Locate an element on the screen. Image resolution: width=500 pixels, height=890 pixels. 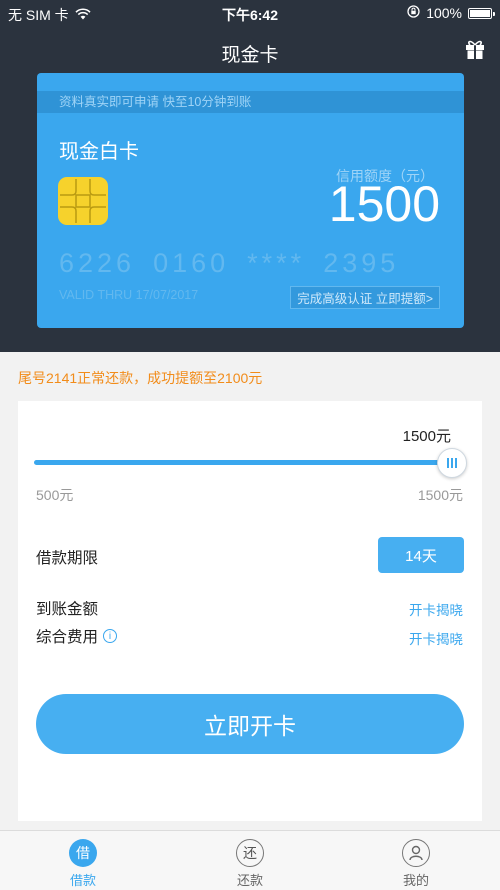
fee-row: 综合费用 i is located at coordinates (77, 636).